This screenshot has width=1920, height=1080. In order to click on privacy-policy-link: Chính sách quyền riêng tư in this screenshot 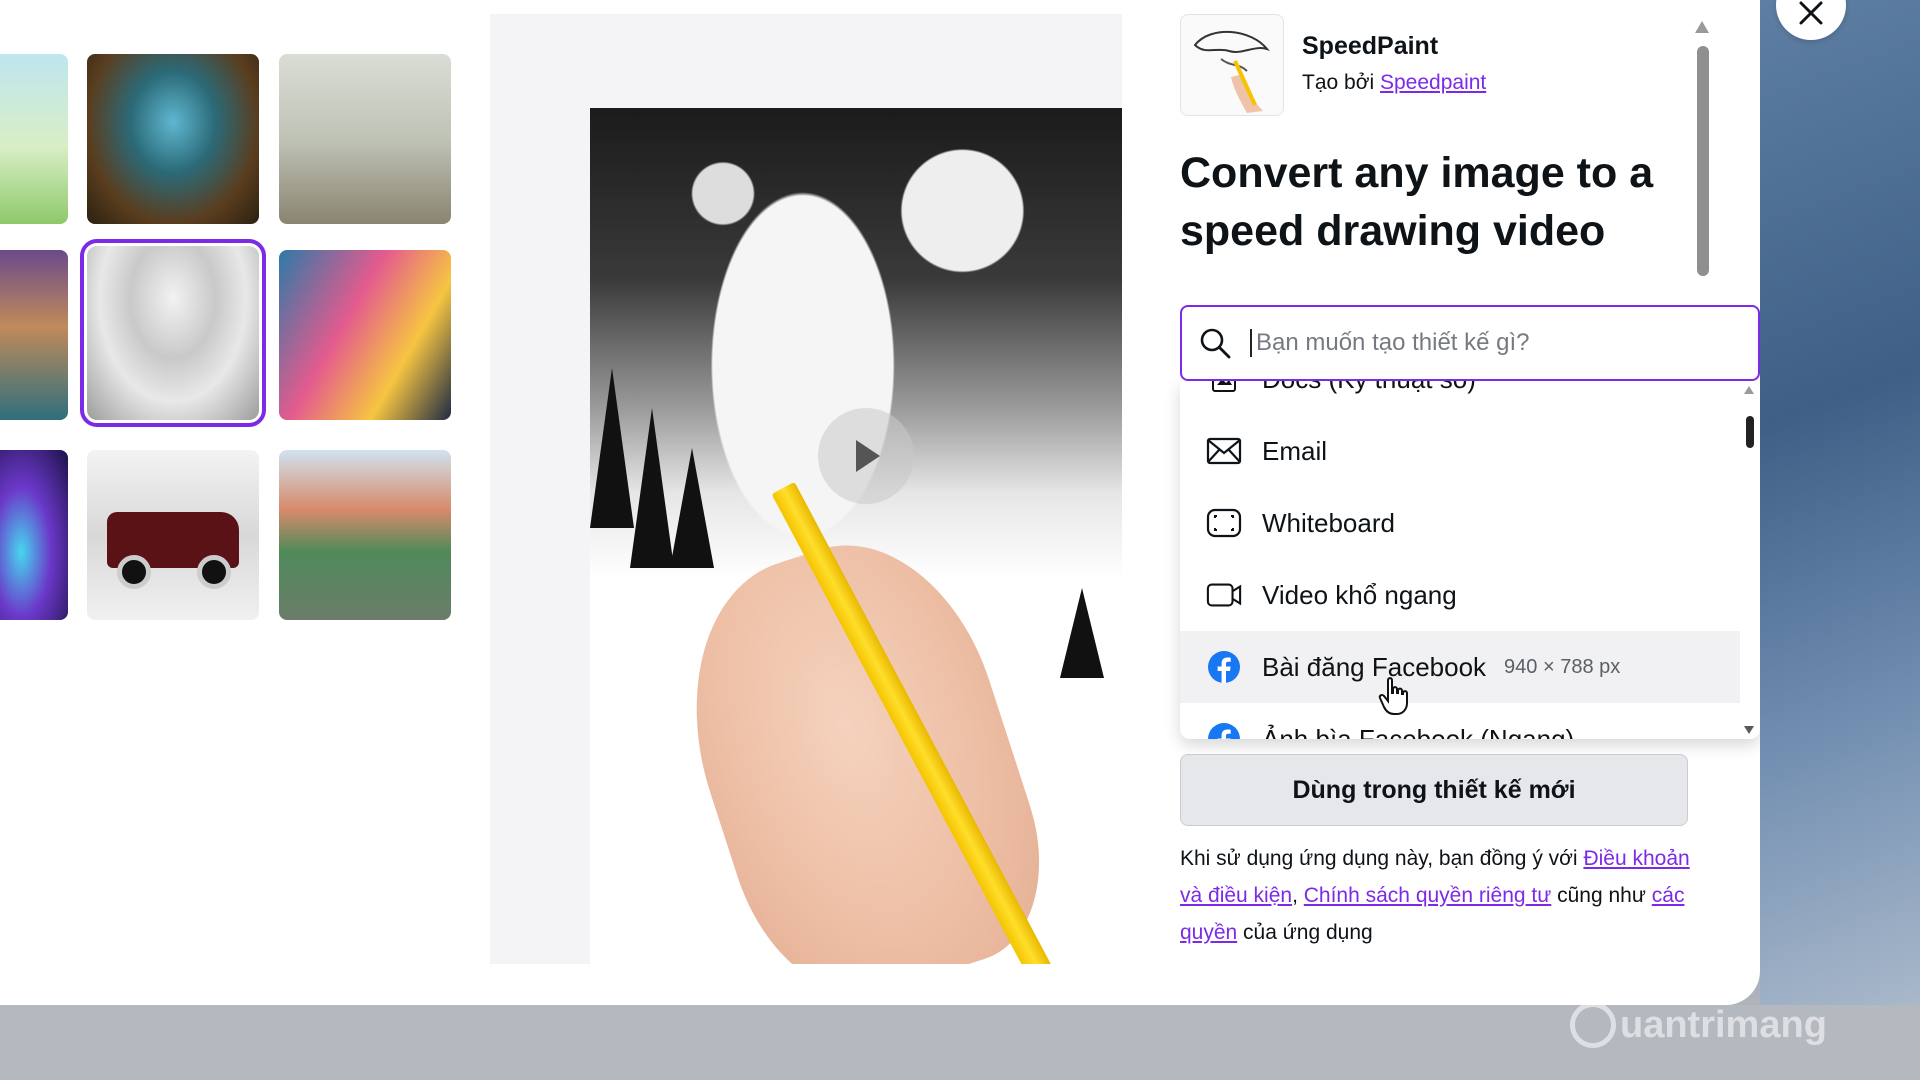, I will do `click(1428, 895)`.